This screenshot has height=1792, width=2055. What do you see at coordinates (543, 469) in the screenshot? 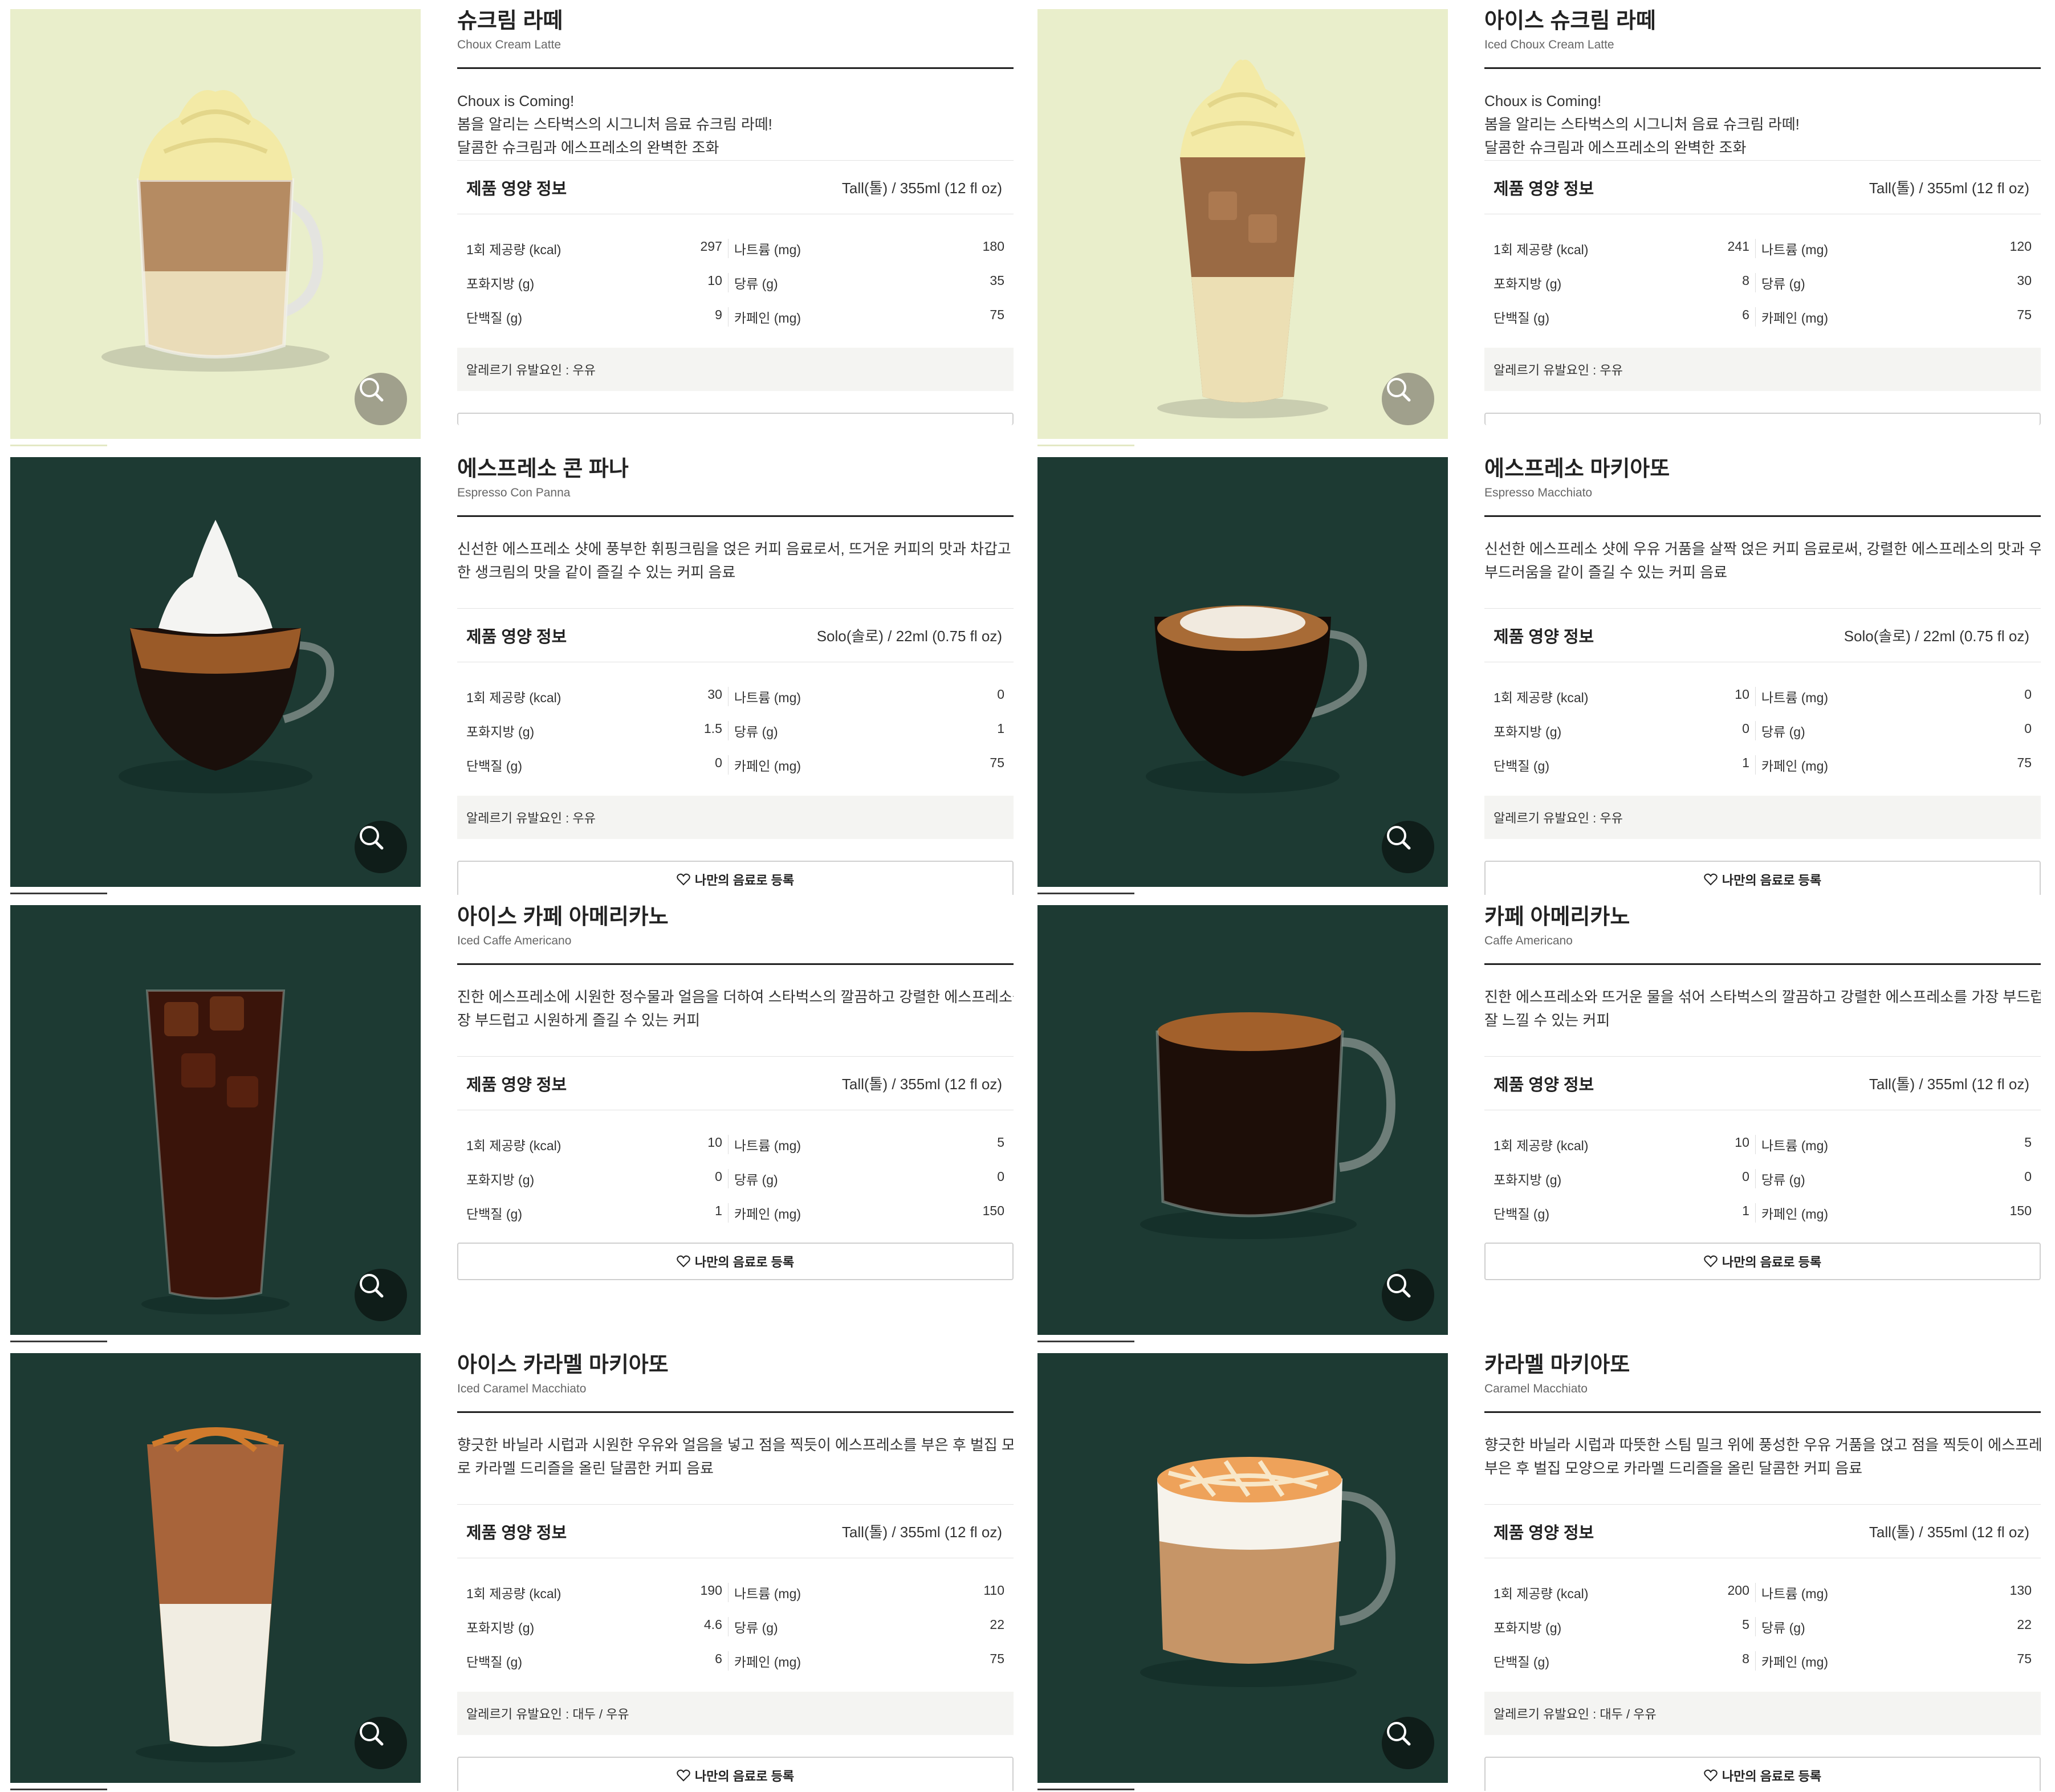
I see `product-name: 에스프레소 콘 파나` at bounding box center [543, 469].